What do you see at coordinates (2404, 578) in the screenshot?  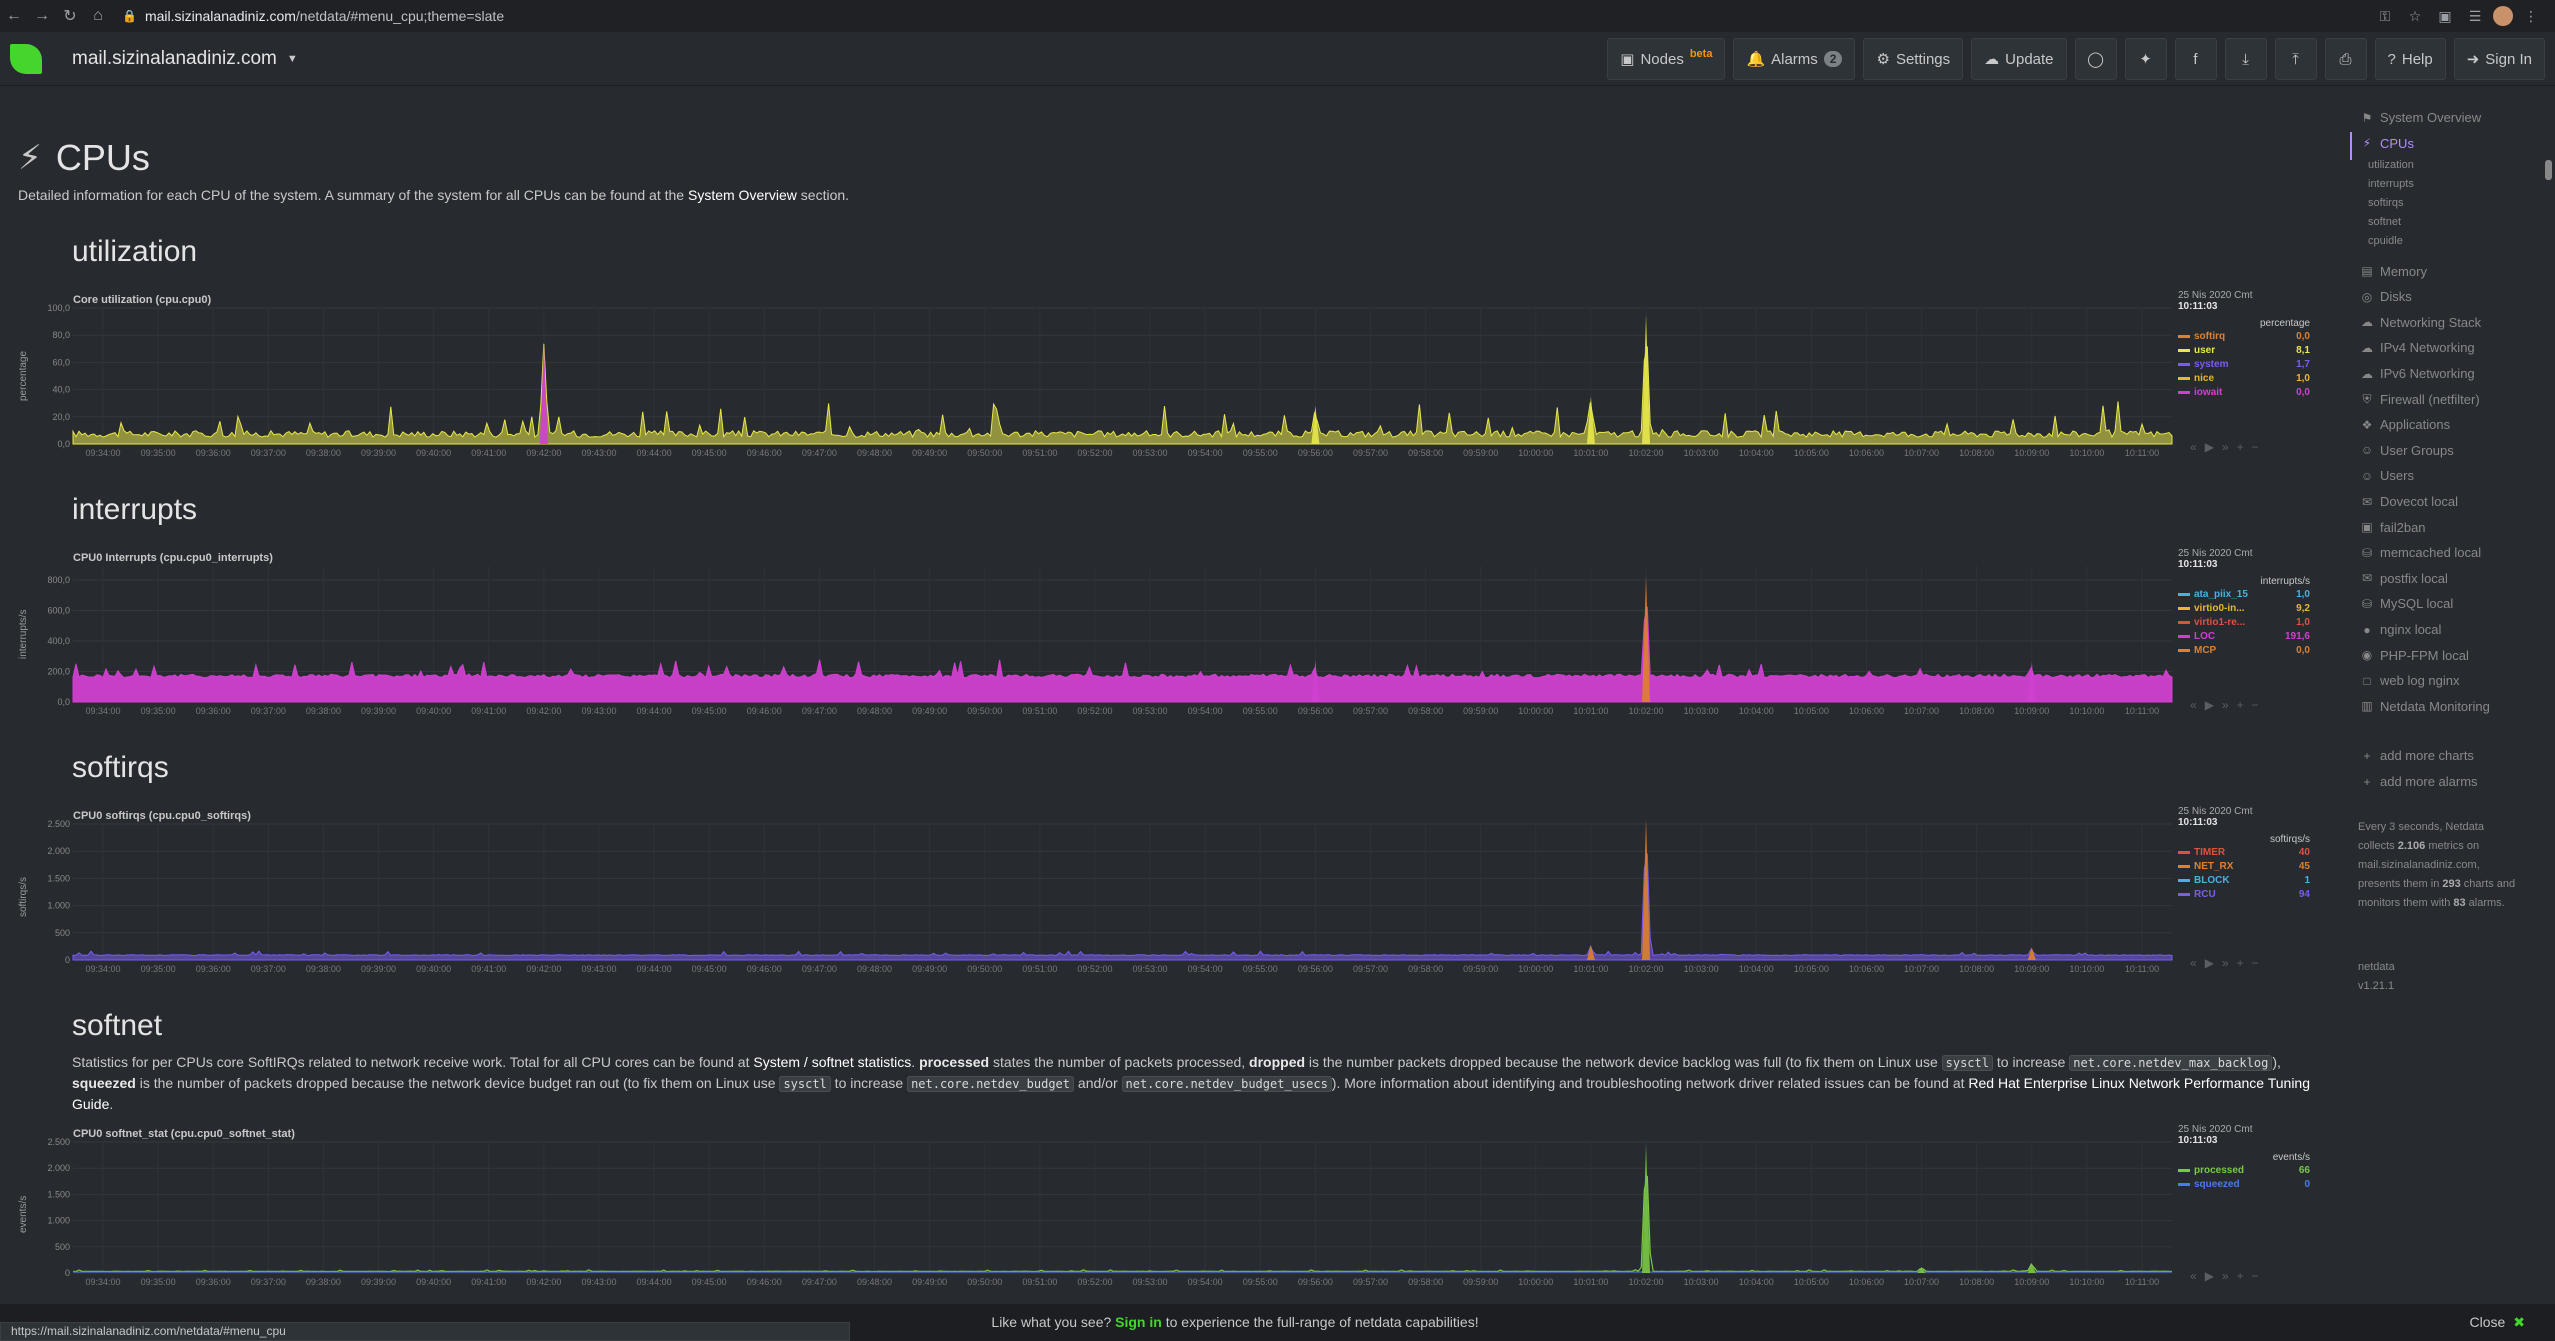 I see `sidebar-item-postfix-local: ✉ postfix local` at bounding box center [2404, 578].